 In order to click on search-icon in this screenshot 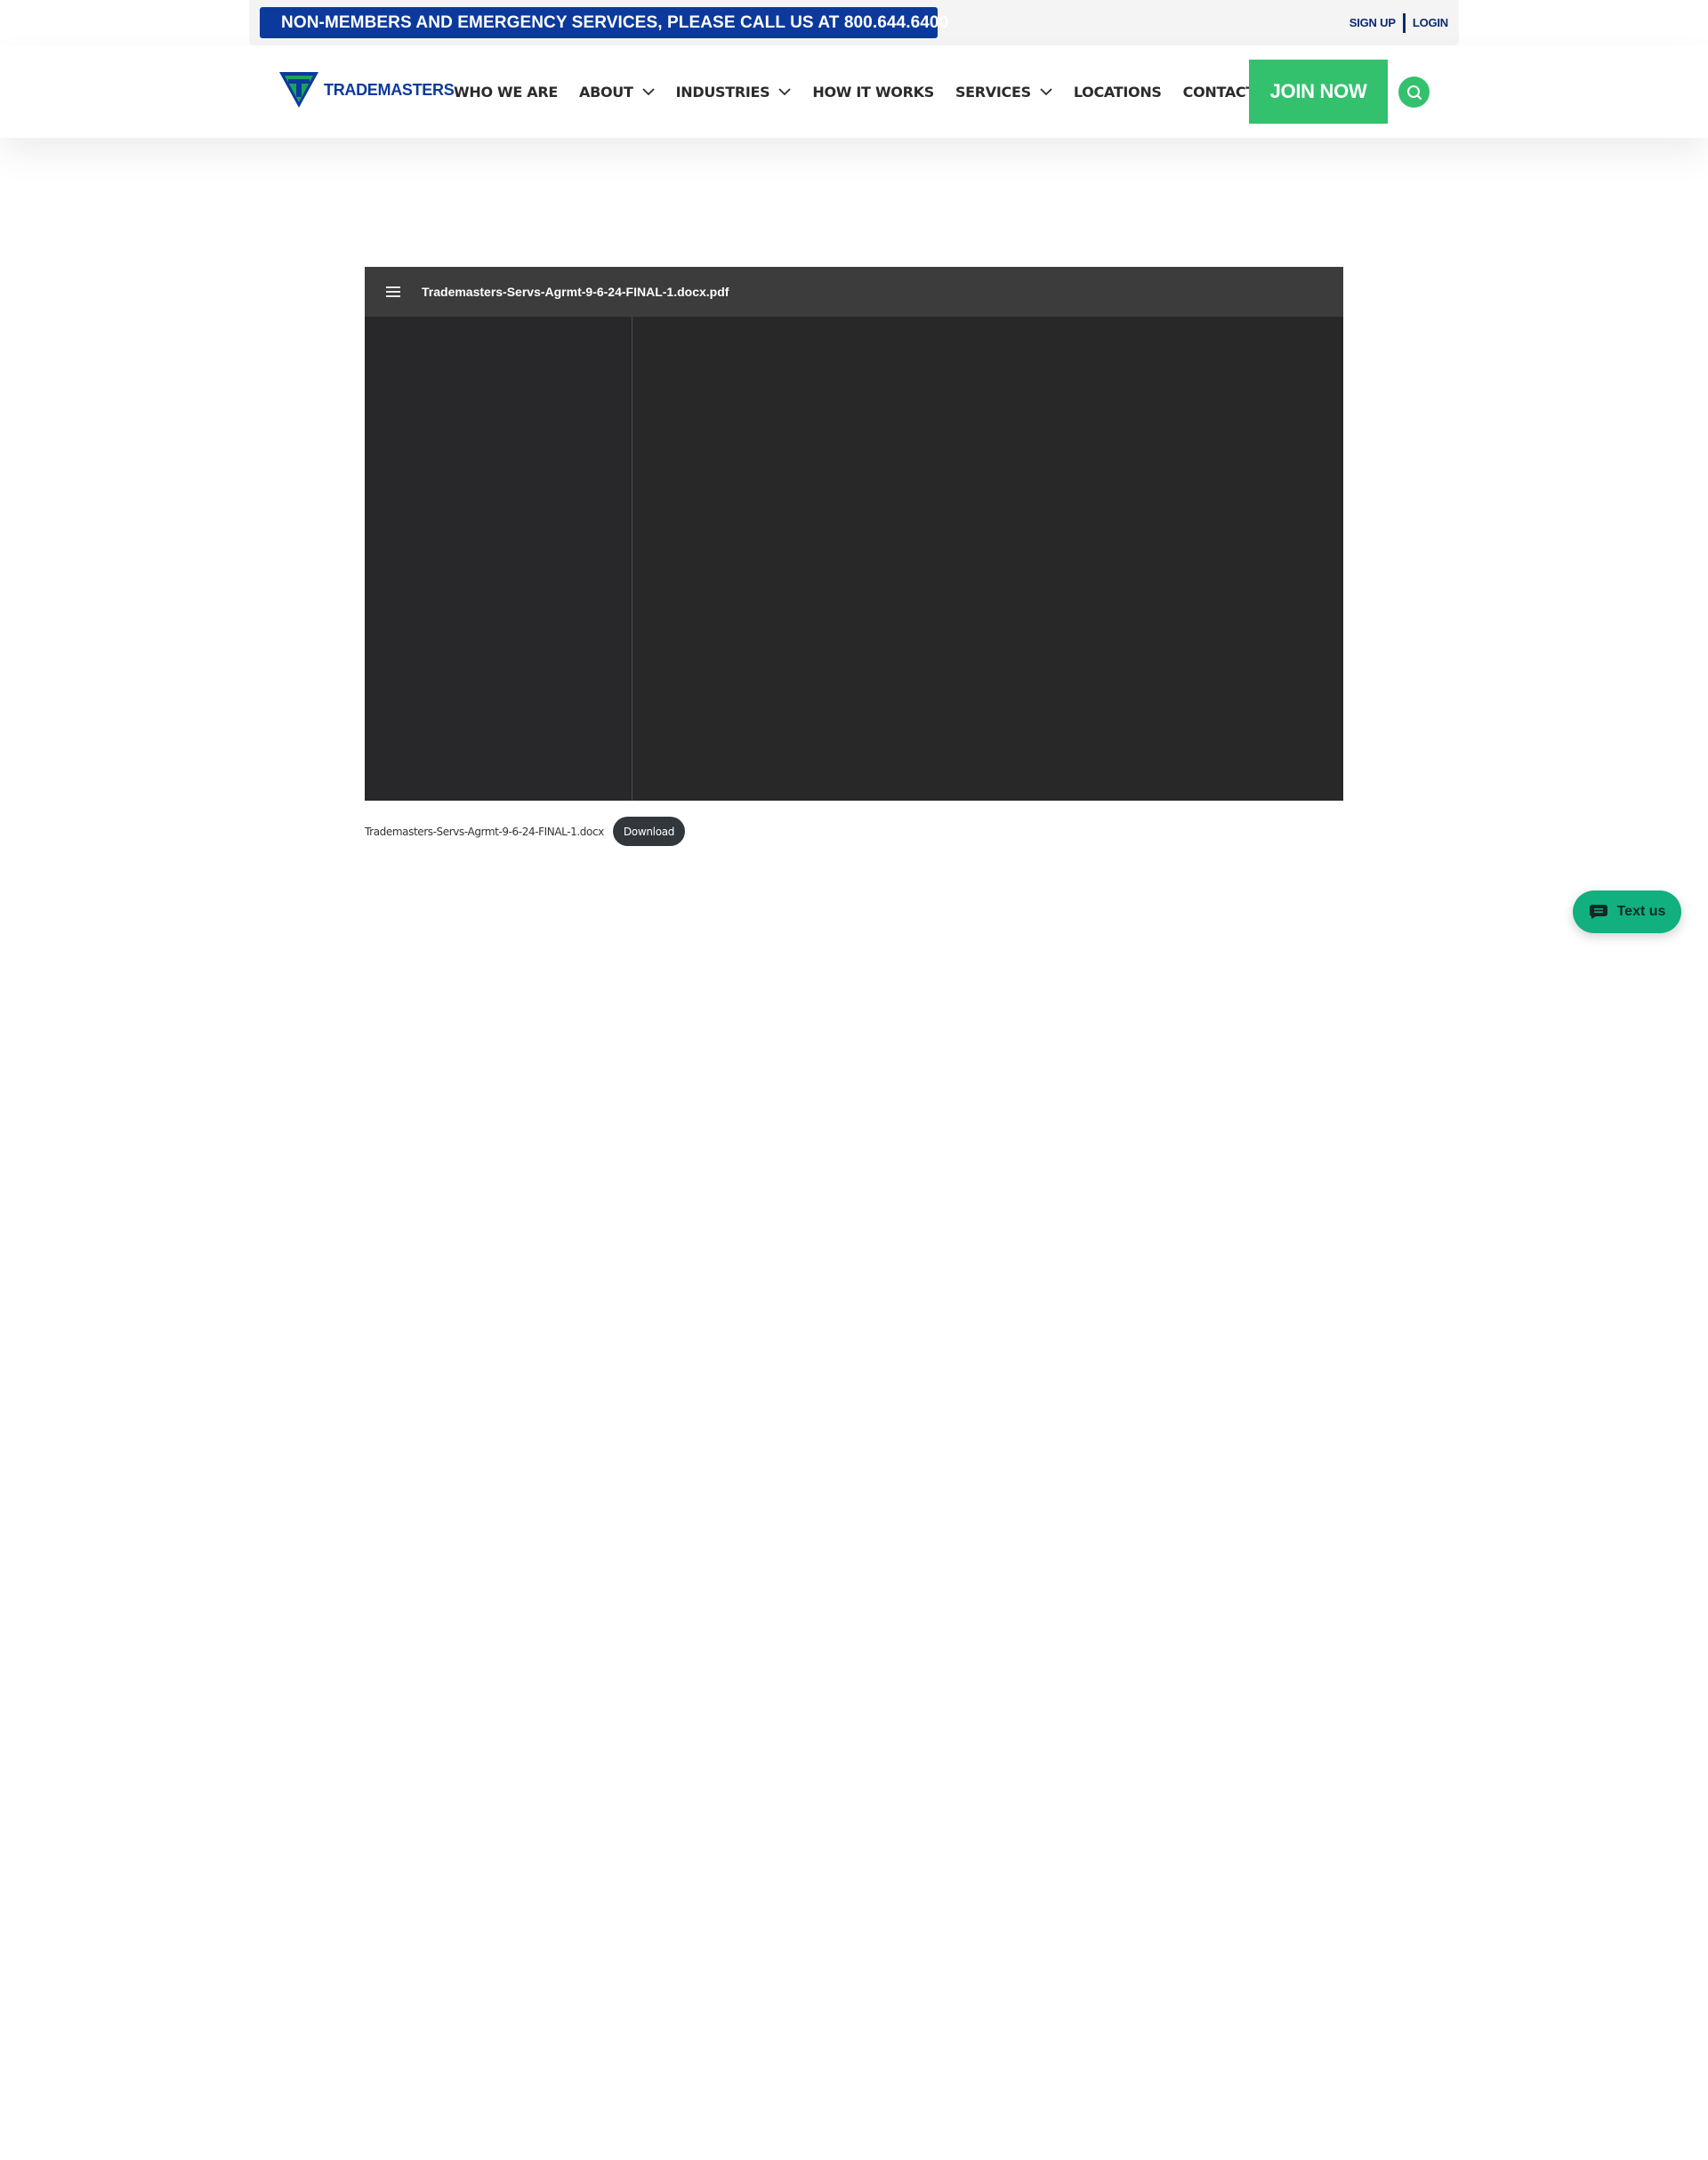, I will do `click(1414, 92)`.